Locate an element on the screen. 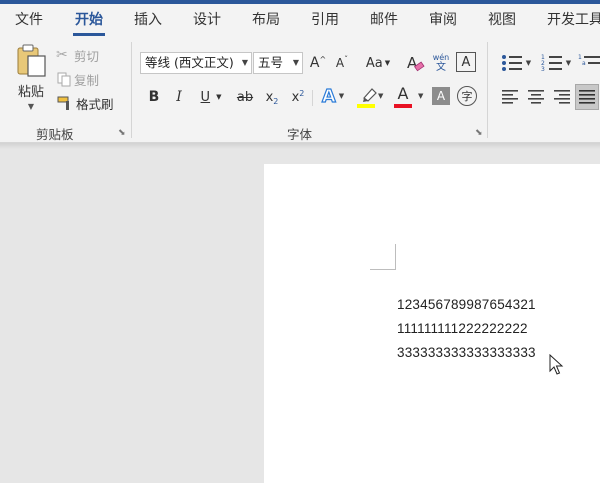  format-painter-button: 格式刷 is located at coordinates (88, 103).